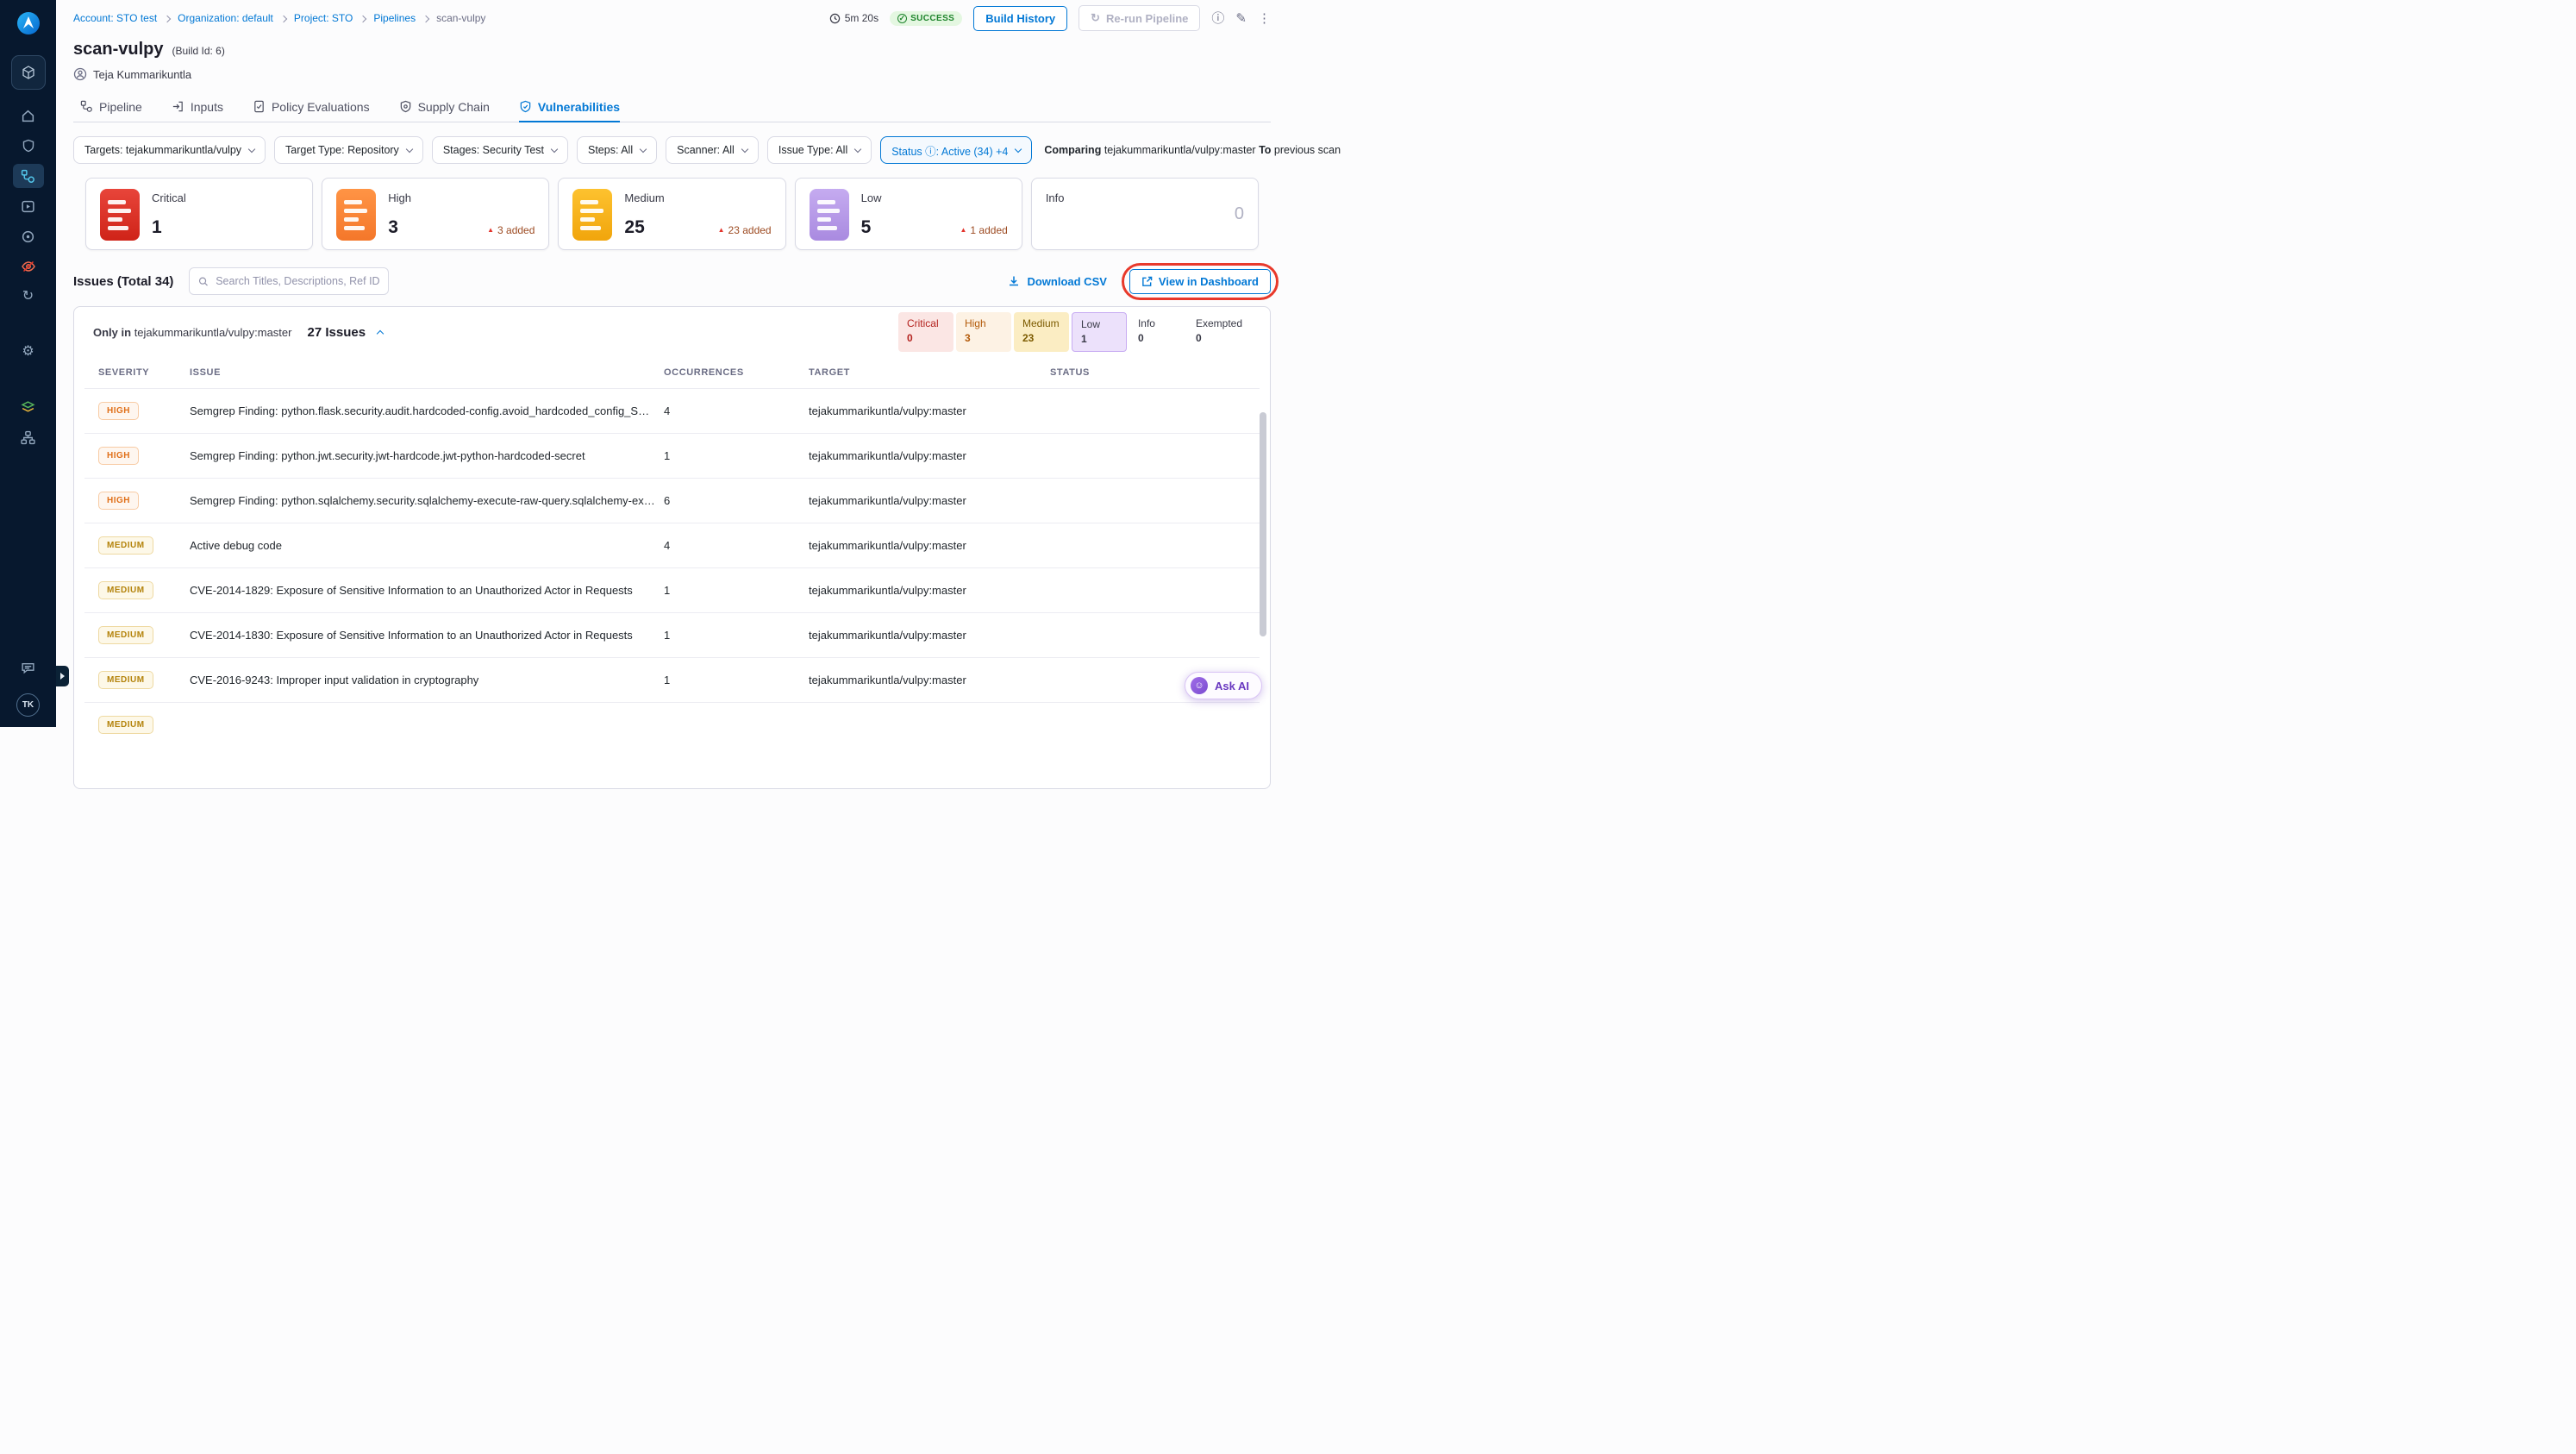  I want to click on settings-gear-icon: ⚙, so click(28, 352).